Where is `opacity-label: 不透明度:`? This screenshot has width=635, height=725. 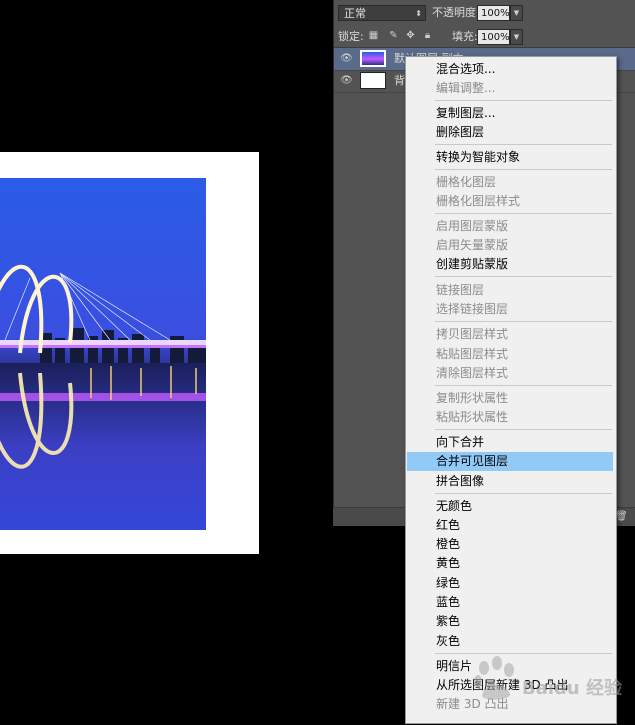 opacity-label: 不透明度: is located at coordinates (456, 12).